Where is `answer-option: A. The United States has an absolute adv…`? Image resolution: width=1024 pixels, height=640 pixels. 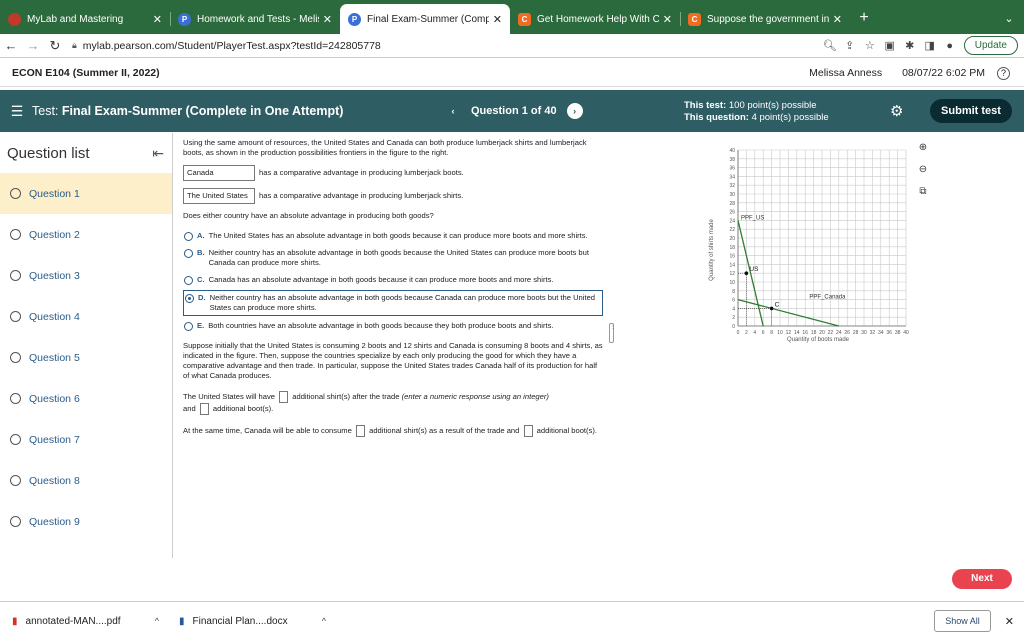 answer-option: A. The United States has an absolute adv… is located at coordinates (393, 236).